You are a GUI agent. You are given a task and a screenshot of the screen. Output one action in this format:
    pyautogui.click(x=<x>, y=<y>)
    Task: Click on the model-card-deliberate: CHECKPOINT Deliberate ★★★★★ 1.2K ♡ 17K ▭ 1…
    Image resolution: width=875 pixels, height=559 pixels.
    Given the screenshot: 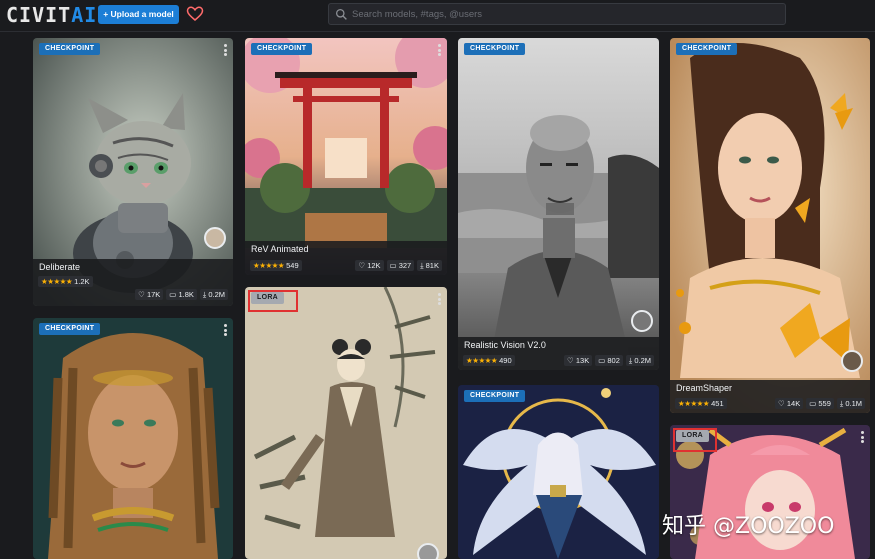 What is the action you would take?
    pyautogui.click(x=133, y=172)
    